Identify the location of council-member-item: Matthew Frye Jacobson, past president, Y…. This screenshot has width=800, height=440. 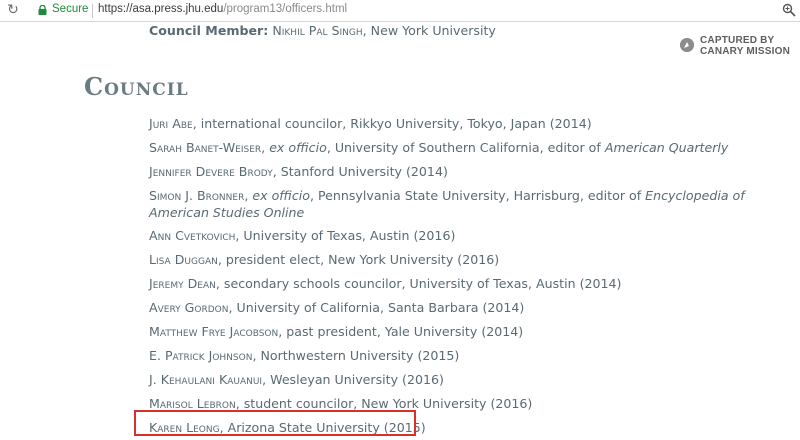
(336, 331).